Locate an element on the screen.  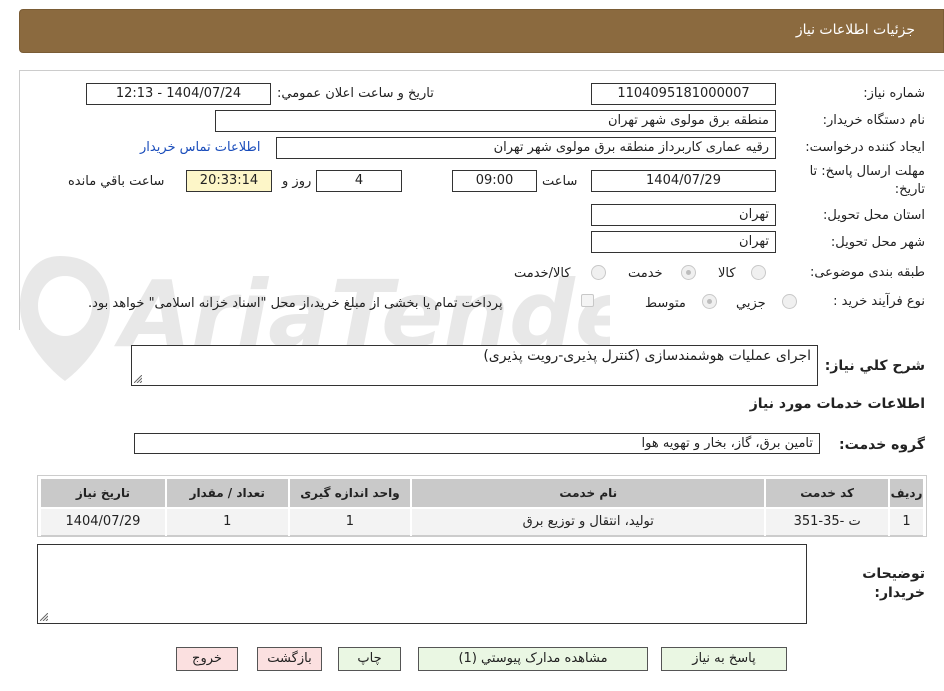
announce-label: تاریخ و ساعت اعلان عمومي: is located at coordinates (355, 93).